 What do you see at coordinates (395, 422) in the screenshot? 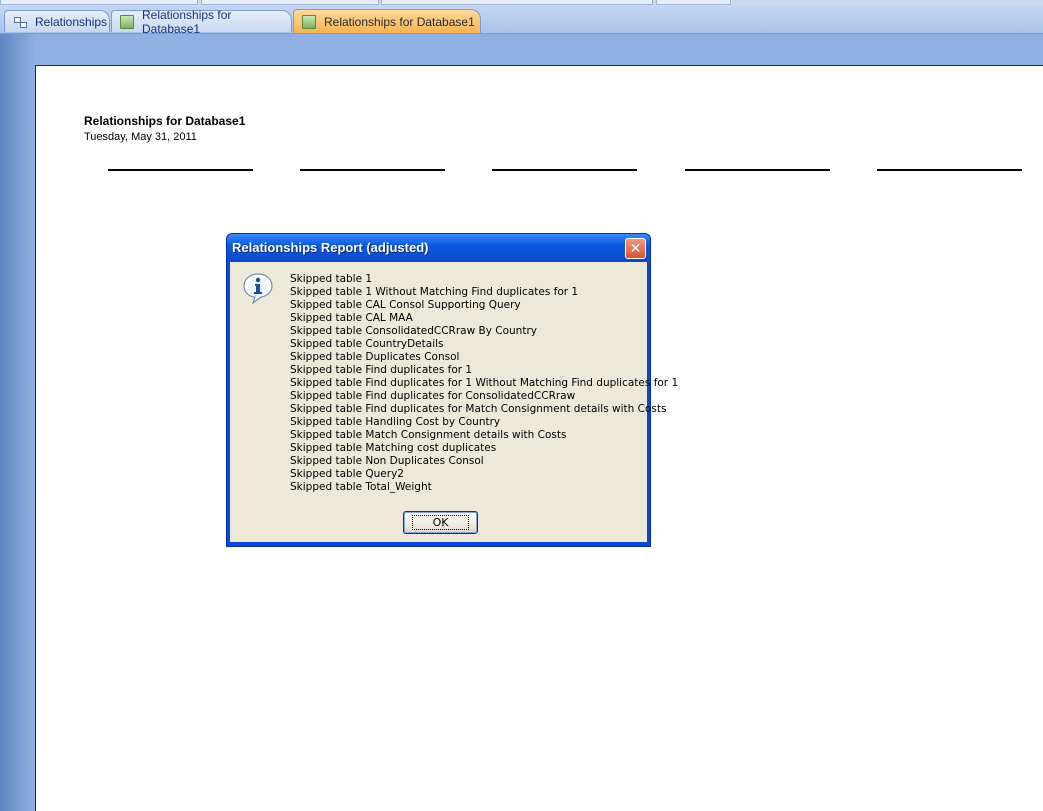
I see `message-line: Skipped table Handling Cost by Country` at bounding box center [395, 422].